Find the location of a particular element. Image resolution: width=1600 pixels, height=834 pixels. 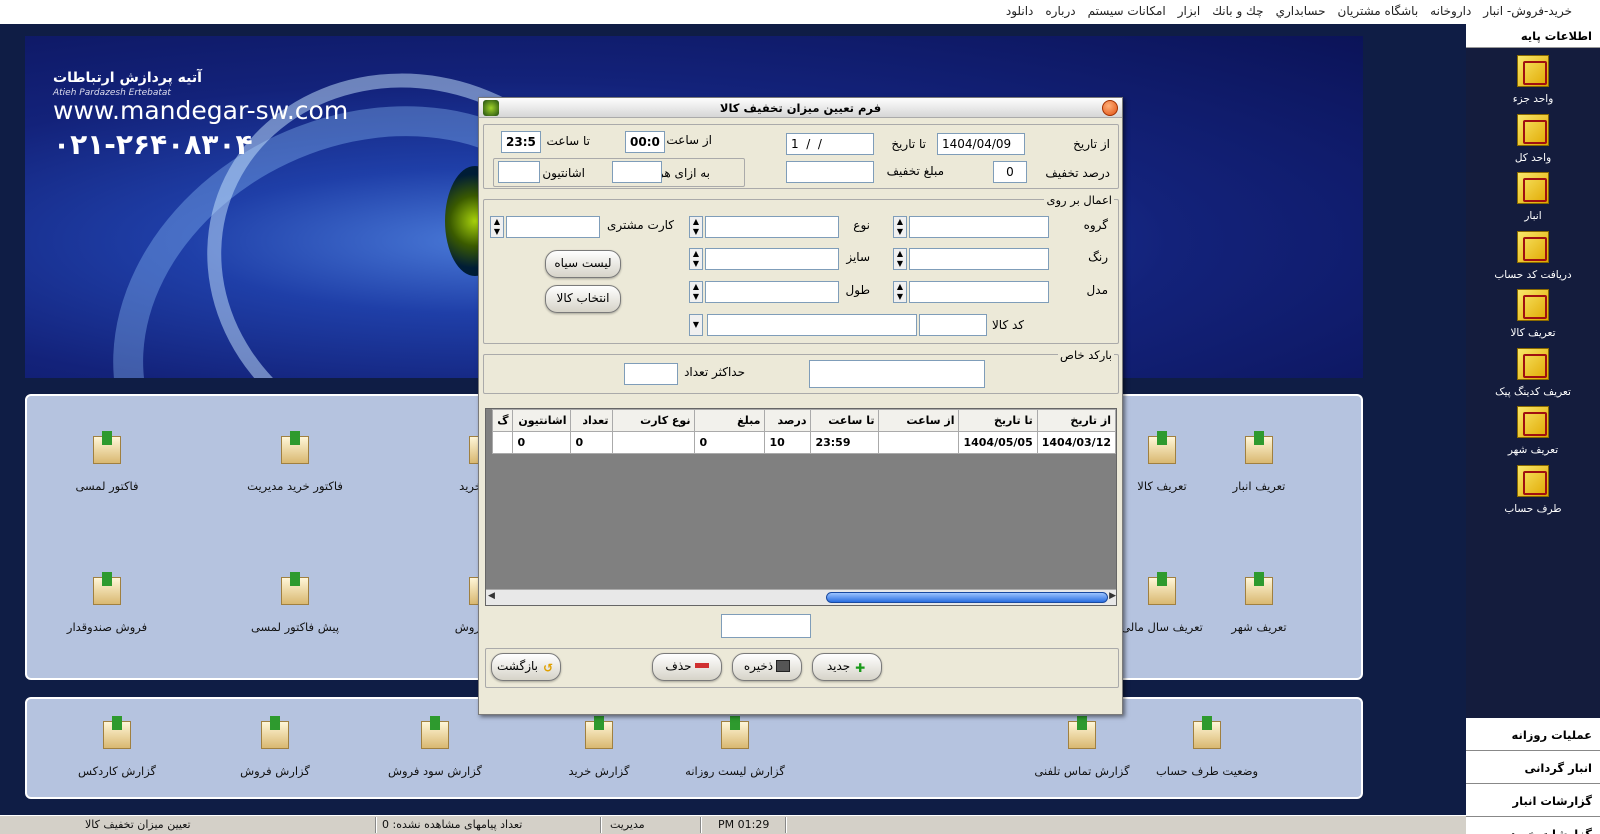

menu-item: باشگاه مشتريان is located at coordinates (1378, 11).